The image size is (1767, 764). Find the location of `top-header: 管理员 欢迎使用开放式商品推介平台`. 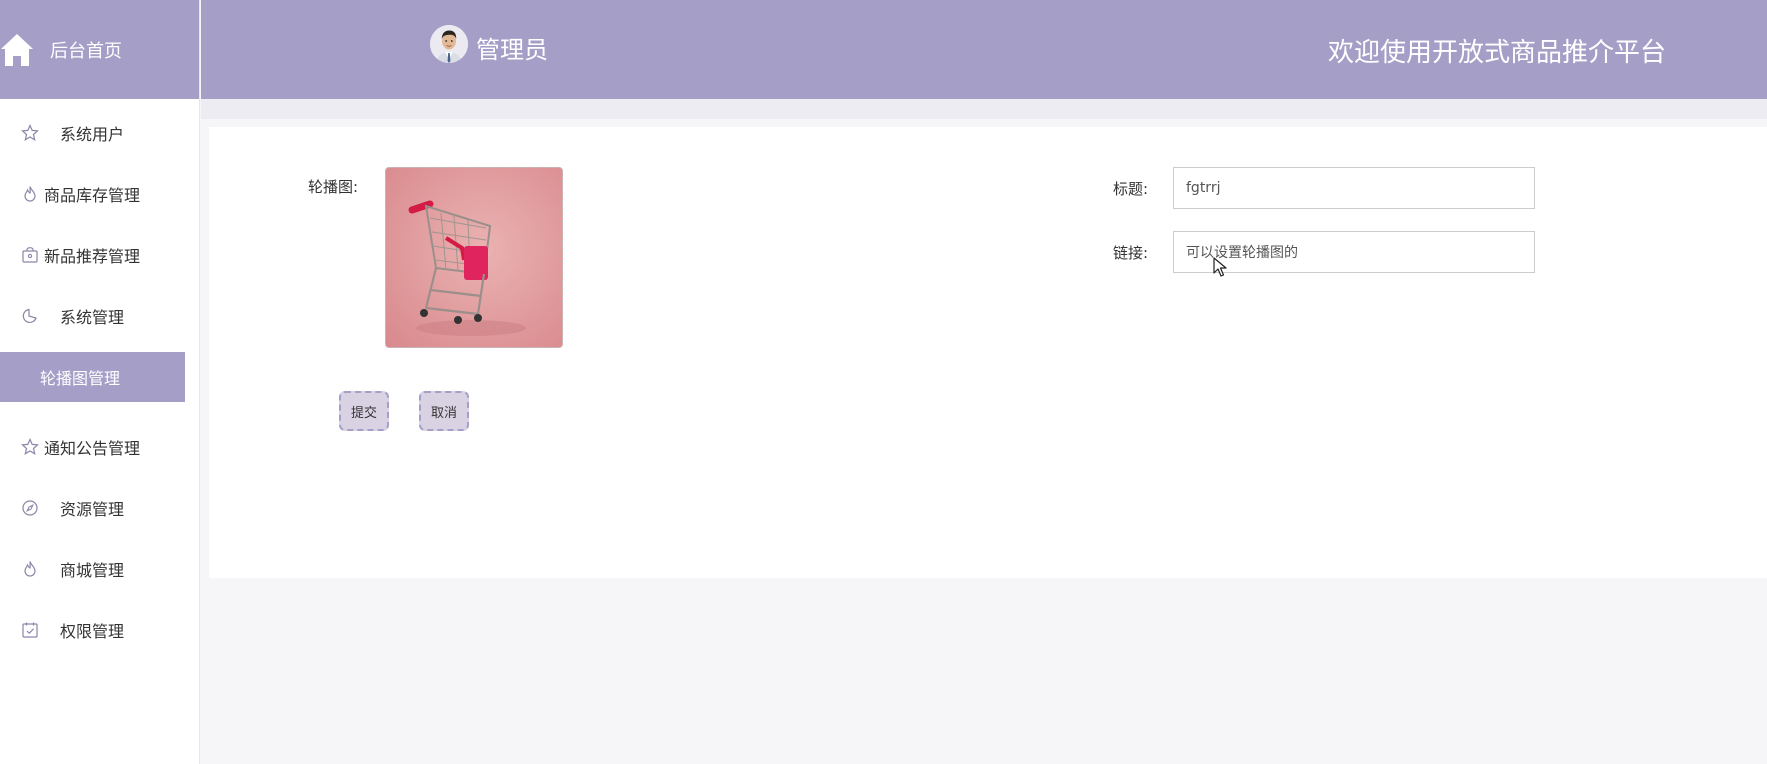

top-header: 管理员 欢迎使用开放式商品推介平台 is located at coordinates (984, 49).